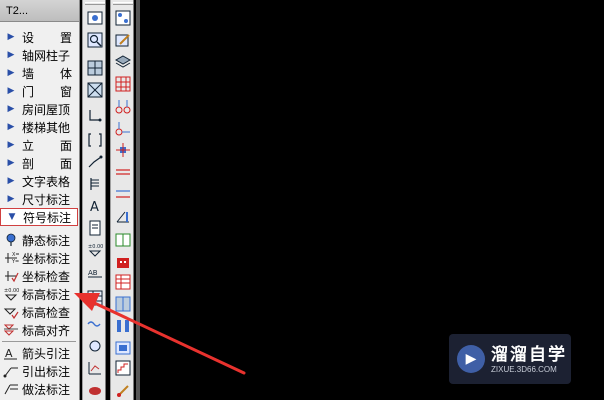 The image size is (604, 400). I want to click on submenu-elevation-check: 标高检查, so click(39, 312).